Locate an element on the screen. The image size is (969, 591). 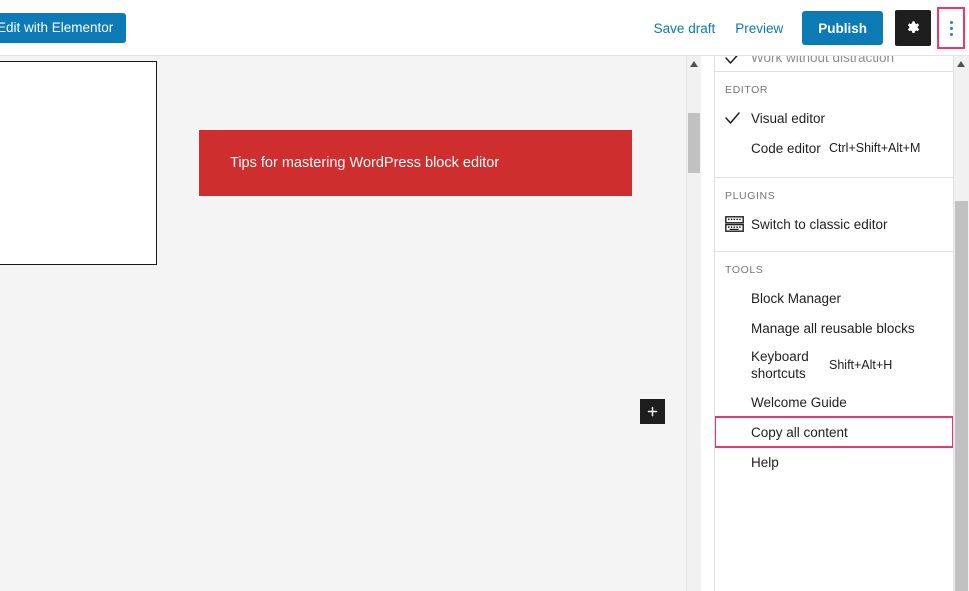
classic-editor-icon is located at coordinates (738, 224).